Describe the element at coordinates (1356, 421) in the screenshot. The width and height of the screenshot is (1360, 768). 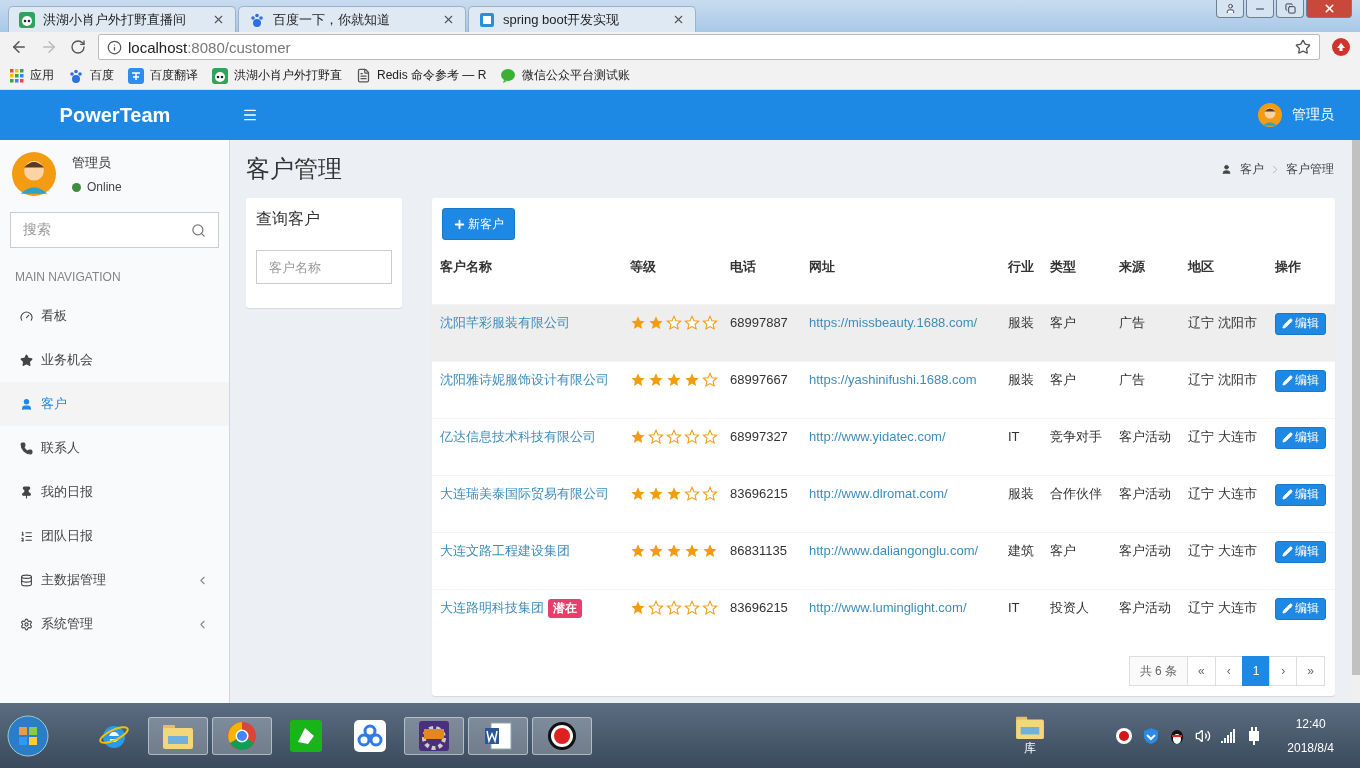
I see `scrollbar` at that location.